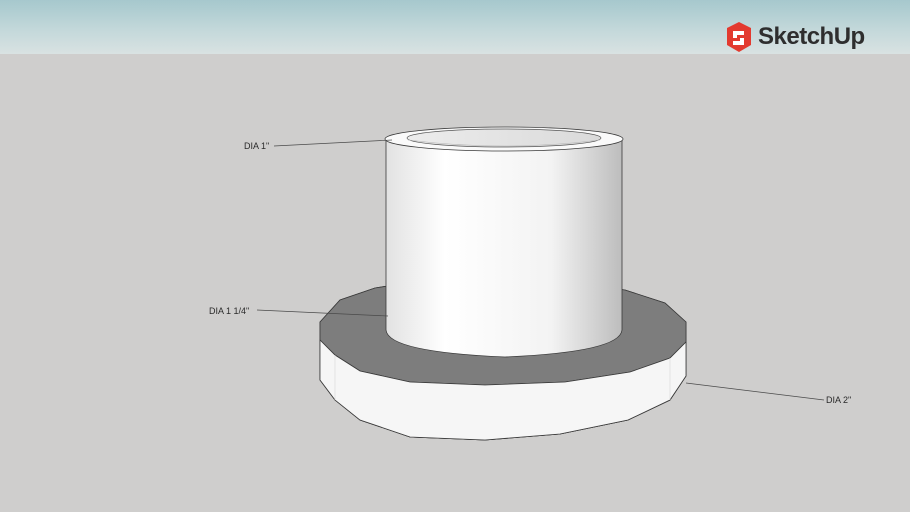 Image resolution: width=910 pixels, height=512 pixels. I want to click on sketchup-logo-icon, so click(739, 37).